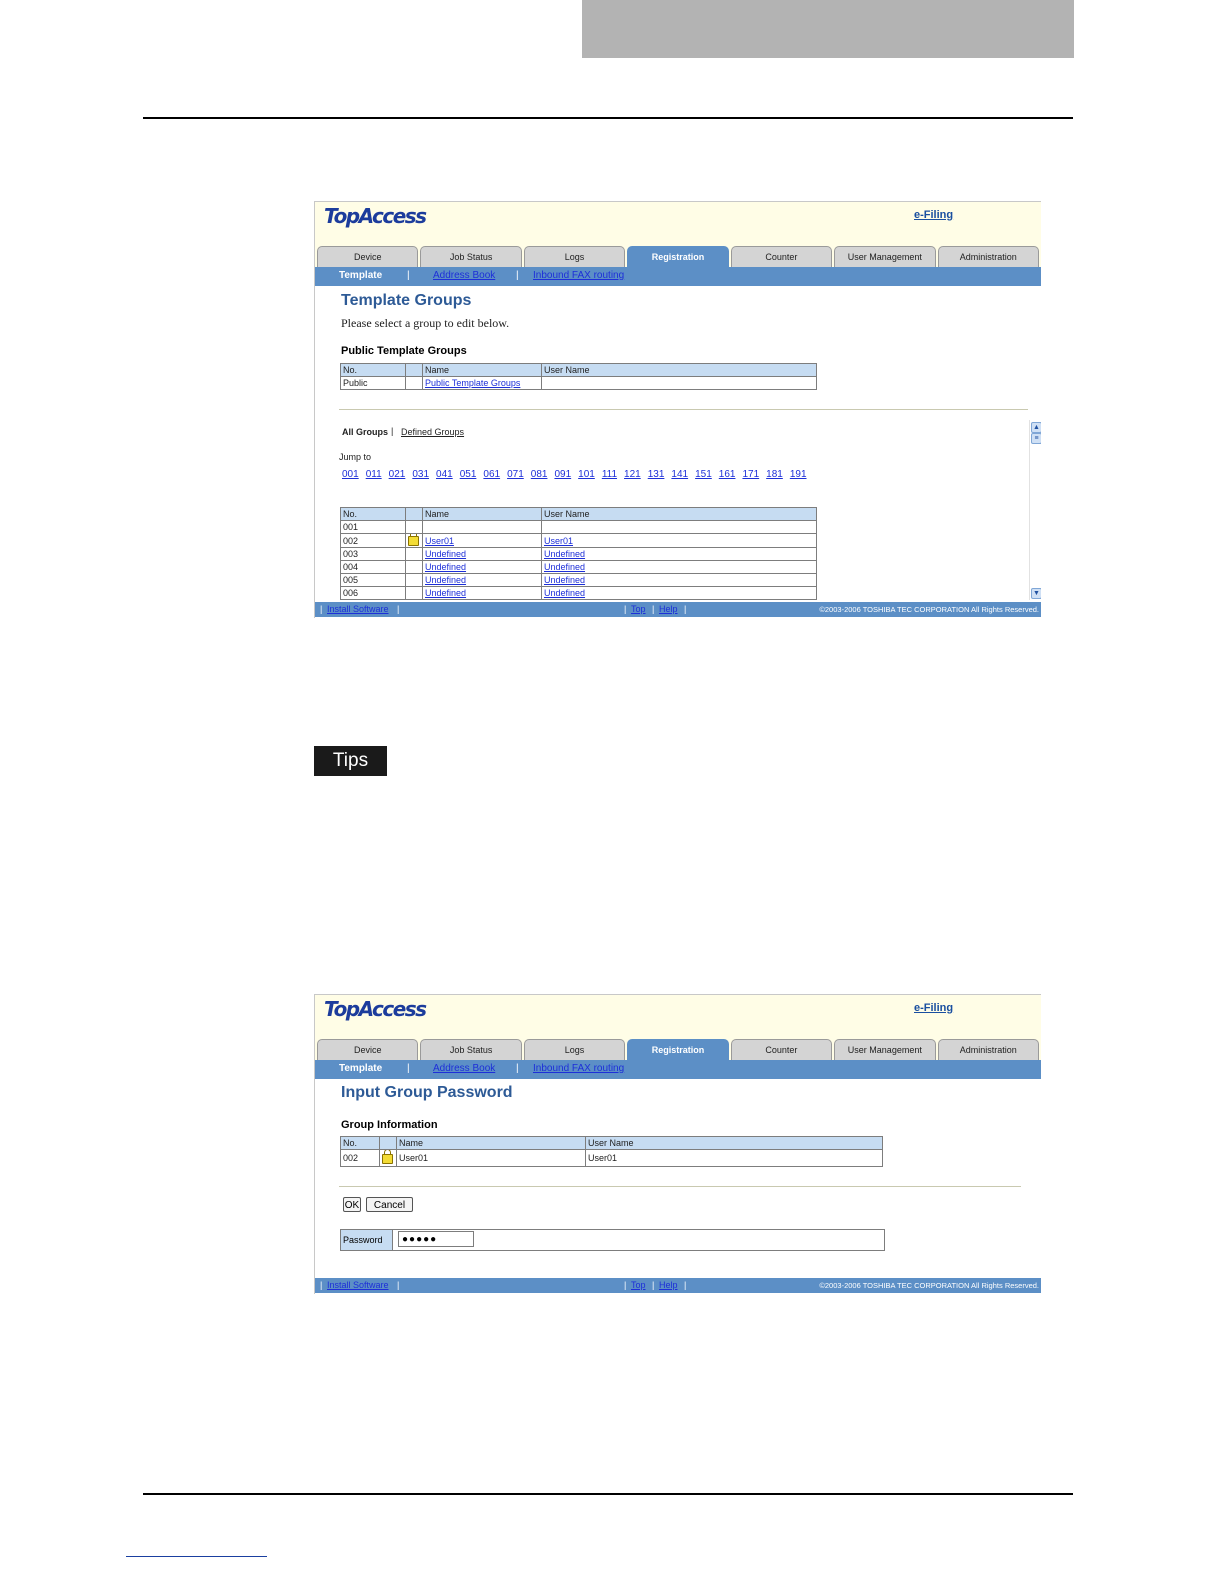 The width and height of the screenshot is (1224, 1584). Describe the element at coordinates (374, 474) in the screenshot. I see `jump-link: 011` at that location.